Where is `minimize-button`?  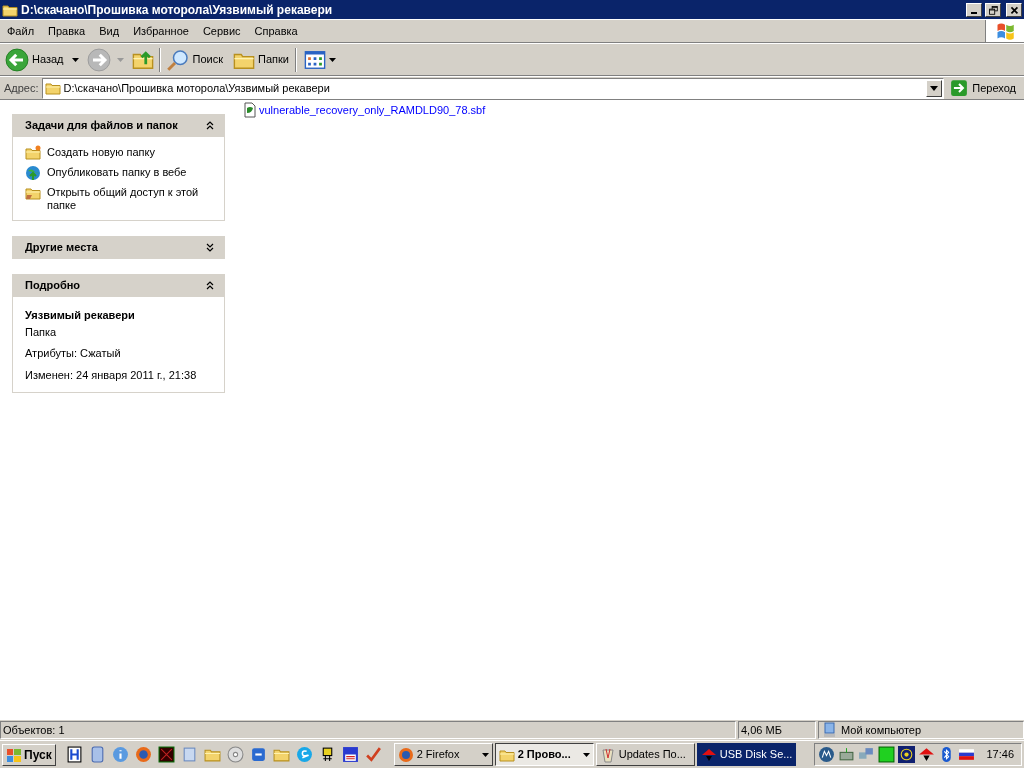
minimize-button is located at coordinates (974, 9).